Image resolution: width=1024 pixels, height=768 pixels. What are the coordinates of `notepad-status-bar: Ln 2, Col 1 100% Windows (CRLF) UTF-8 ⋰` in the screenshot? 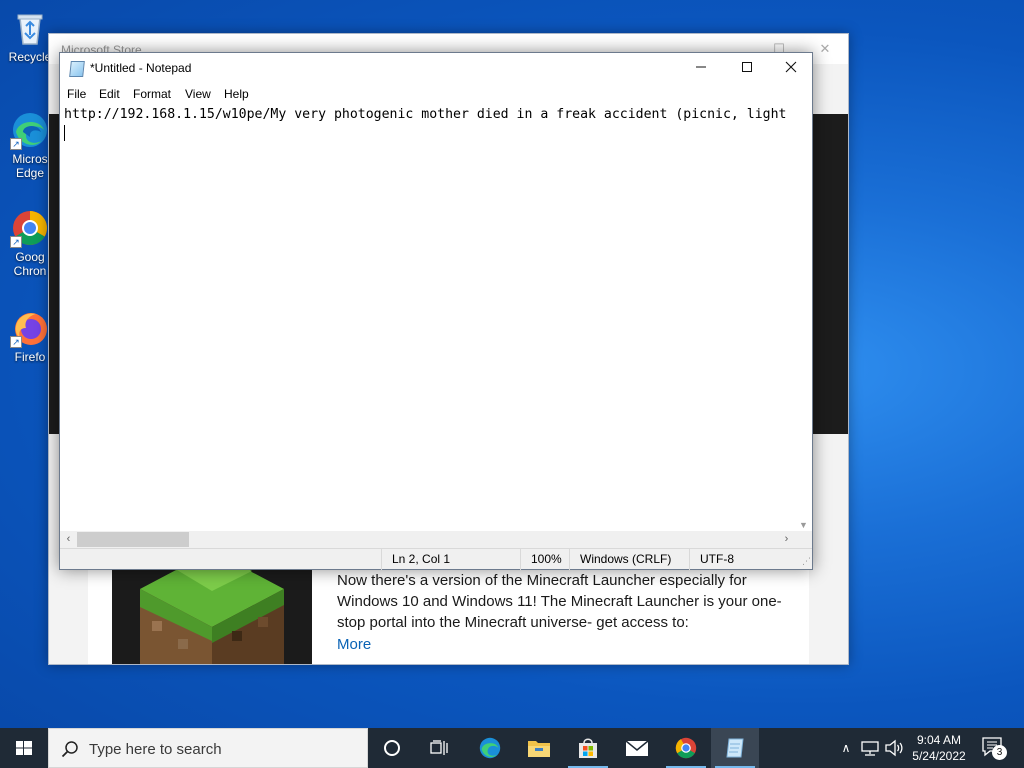 It's located at (436, 559).